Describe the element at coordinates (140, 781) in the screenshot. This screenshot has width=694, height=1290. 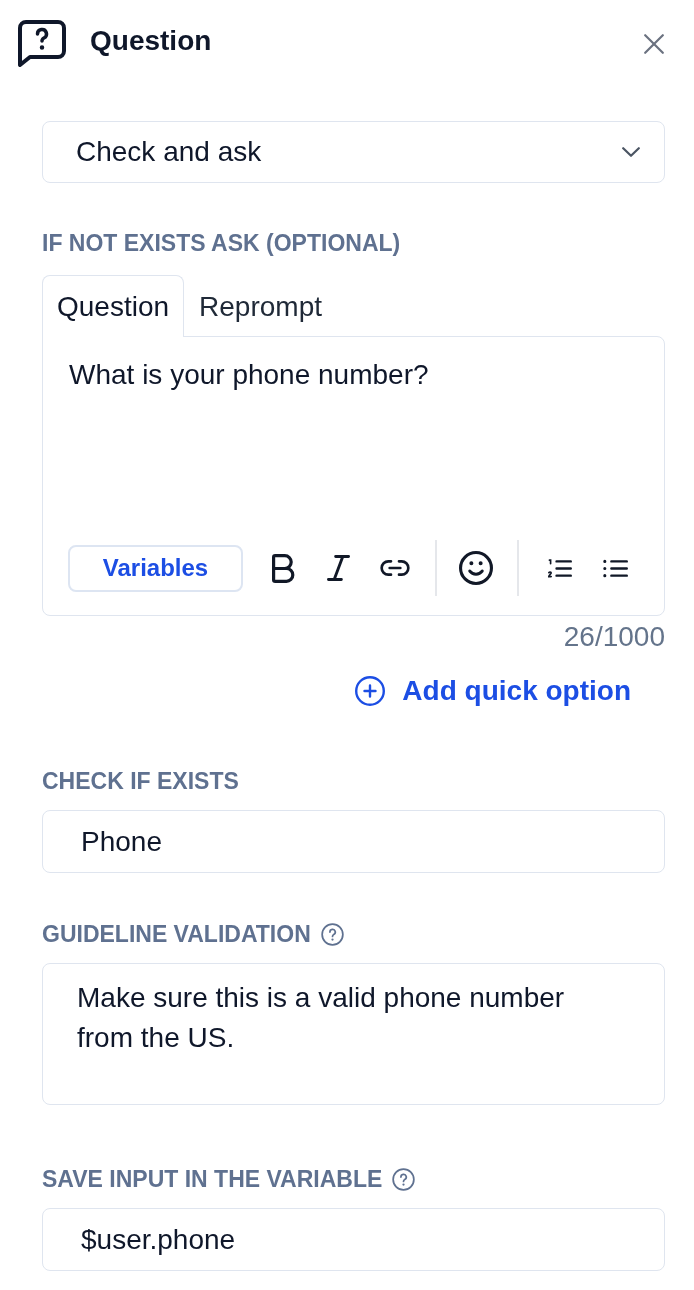
I see `section-label: CHECK IF EXISTS` at that location.